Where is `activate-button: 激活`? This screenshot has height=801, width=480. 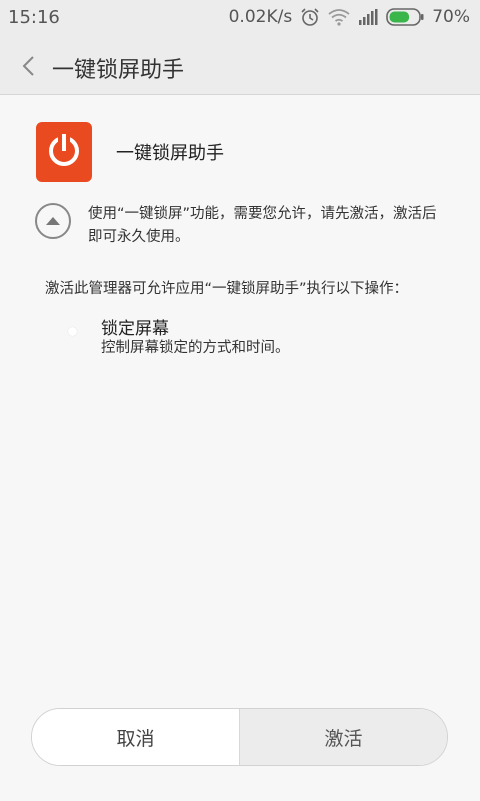 activate-button: 激活 is located at coordinates (343, 737).